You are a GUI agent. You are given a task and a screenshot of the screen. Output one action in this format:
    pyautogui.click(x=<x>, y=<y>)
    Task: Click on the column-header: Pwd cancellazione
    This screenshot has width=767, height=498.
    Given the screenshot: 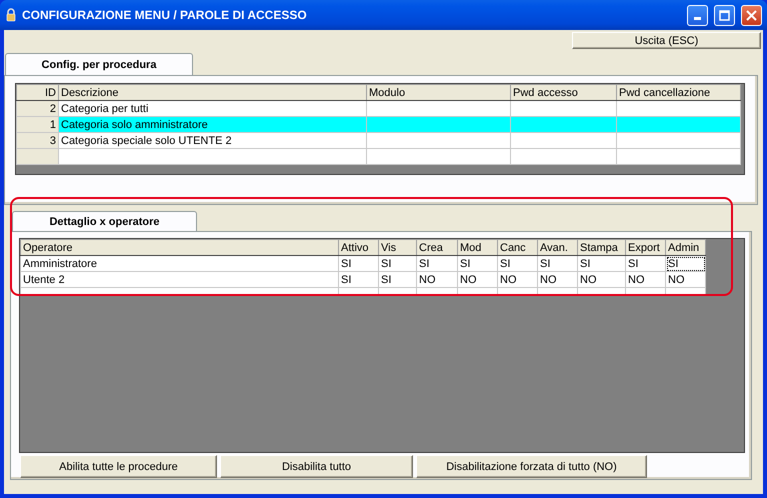 What is the action you would take?
    pyautogui.click(x=678, y=92)
    